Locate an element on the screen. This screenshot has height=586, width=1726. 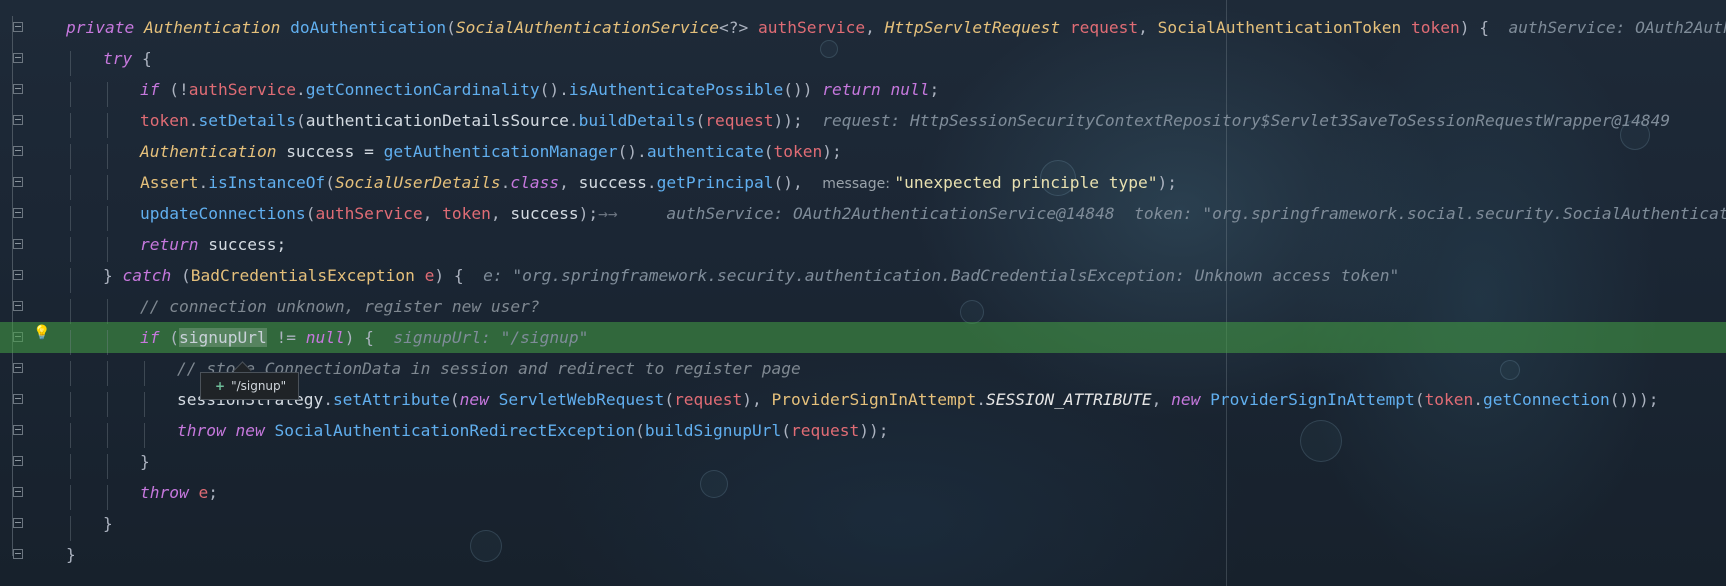
code-token: new is located at coordinates (1191, 399).